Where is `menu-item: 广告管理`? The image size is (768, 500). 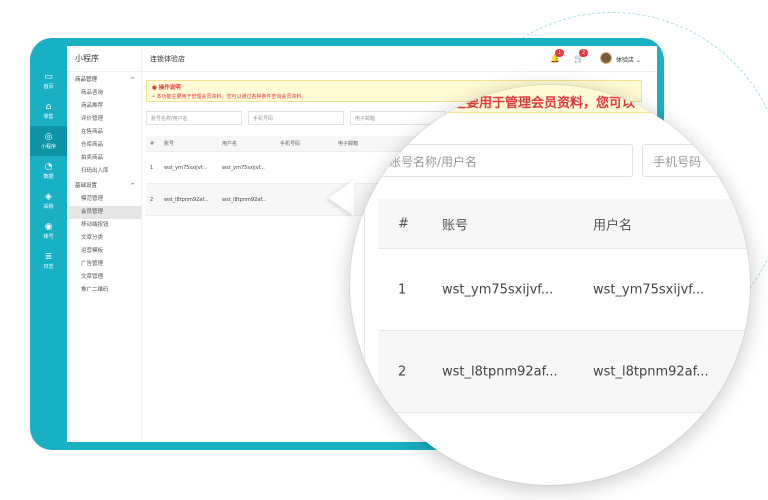 menu-item: 广告管理 is located at coordinates (104, 264).